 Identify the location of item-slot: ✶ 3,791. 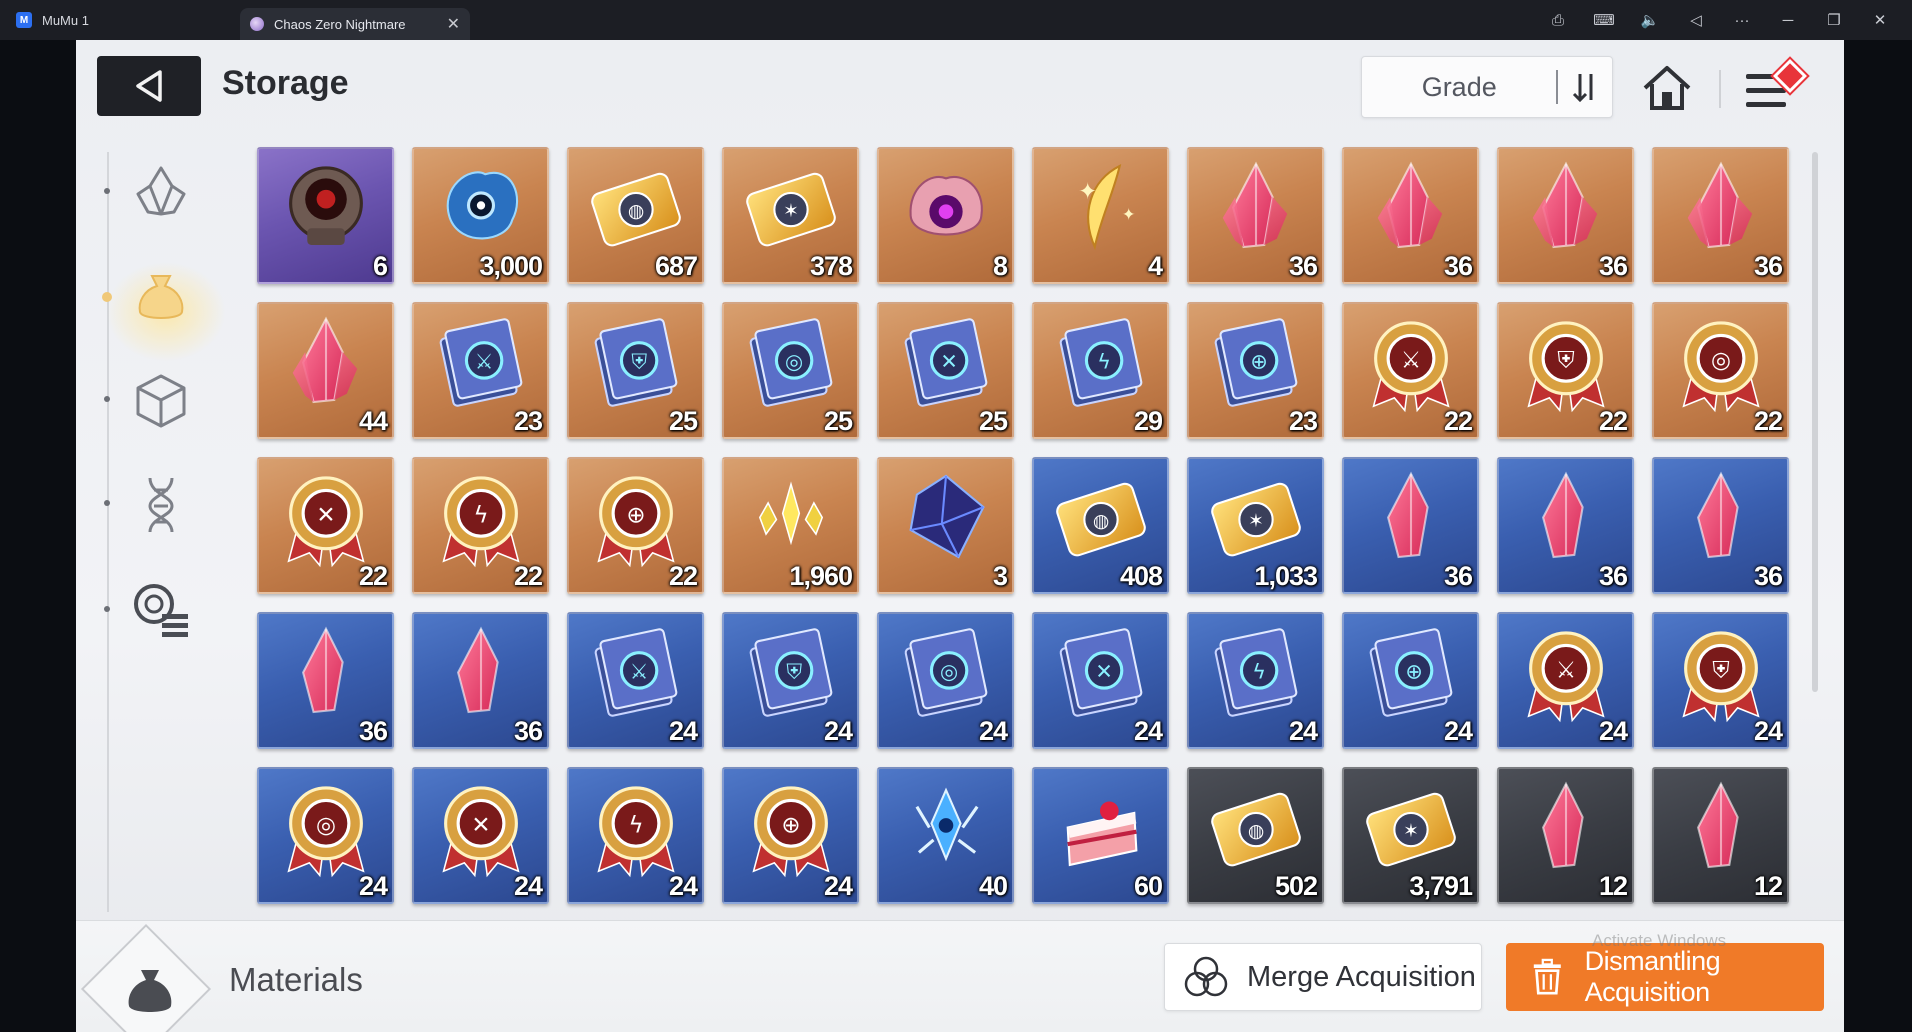
(1410, 835).